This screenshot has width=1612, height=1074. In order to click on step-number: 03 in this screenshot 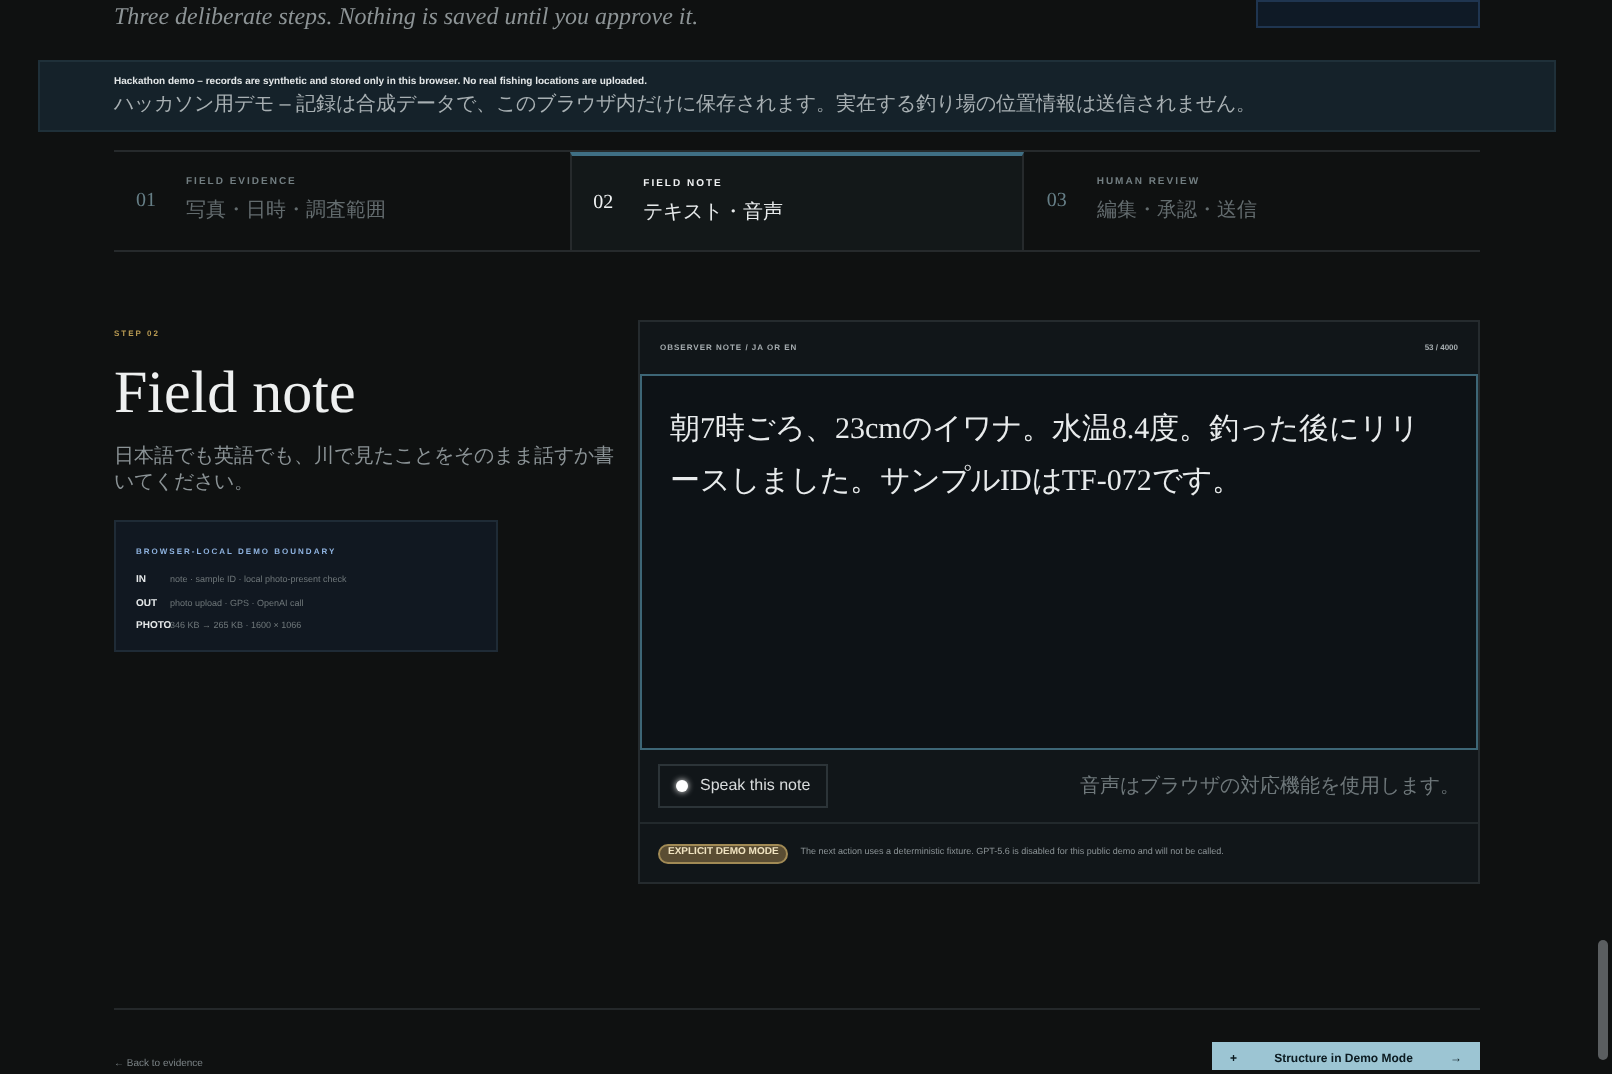, I will do `click(1056, 202)`.